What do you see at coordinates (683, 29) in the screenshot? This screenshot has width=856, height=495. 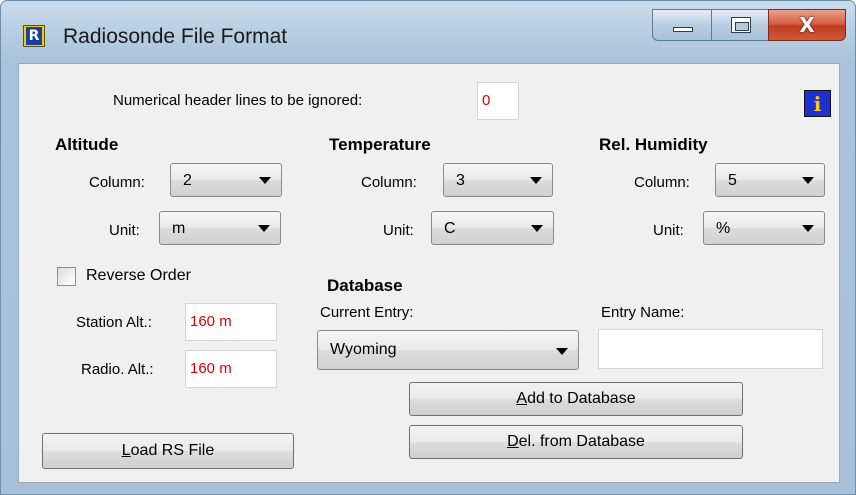 I see `minimize-icon` at bounding box center [683, 29].